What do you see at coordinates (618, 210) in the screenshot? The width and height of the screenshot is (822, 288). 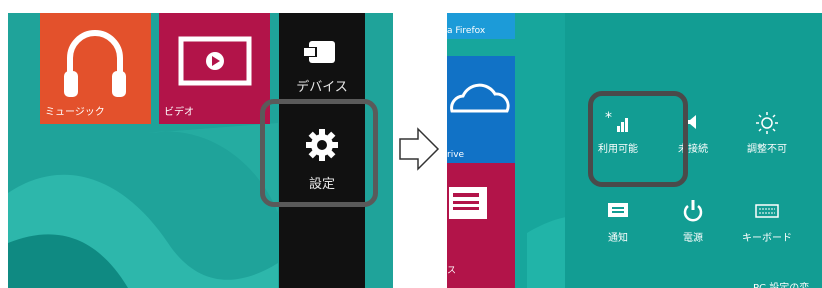 I see `notifications-icon` at bounding box center [618, 210].